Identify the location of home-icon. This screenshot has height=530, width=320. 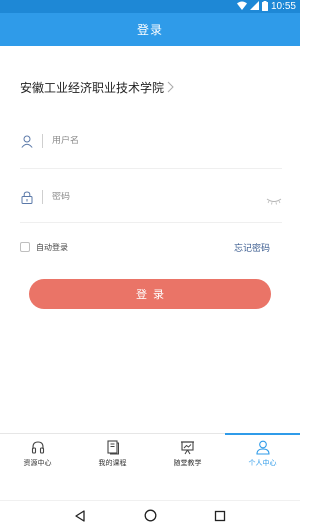
(150, 516).